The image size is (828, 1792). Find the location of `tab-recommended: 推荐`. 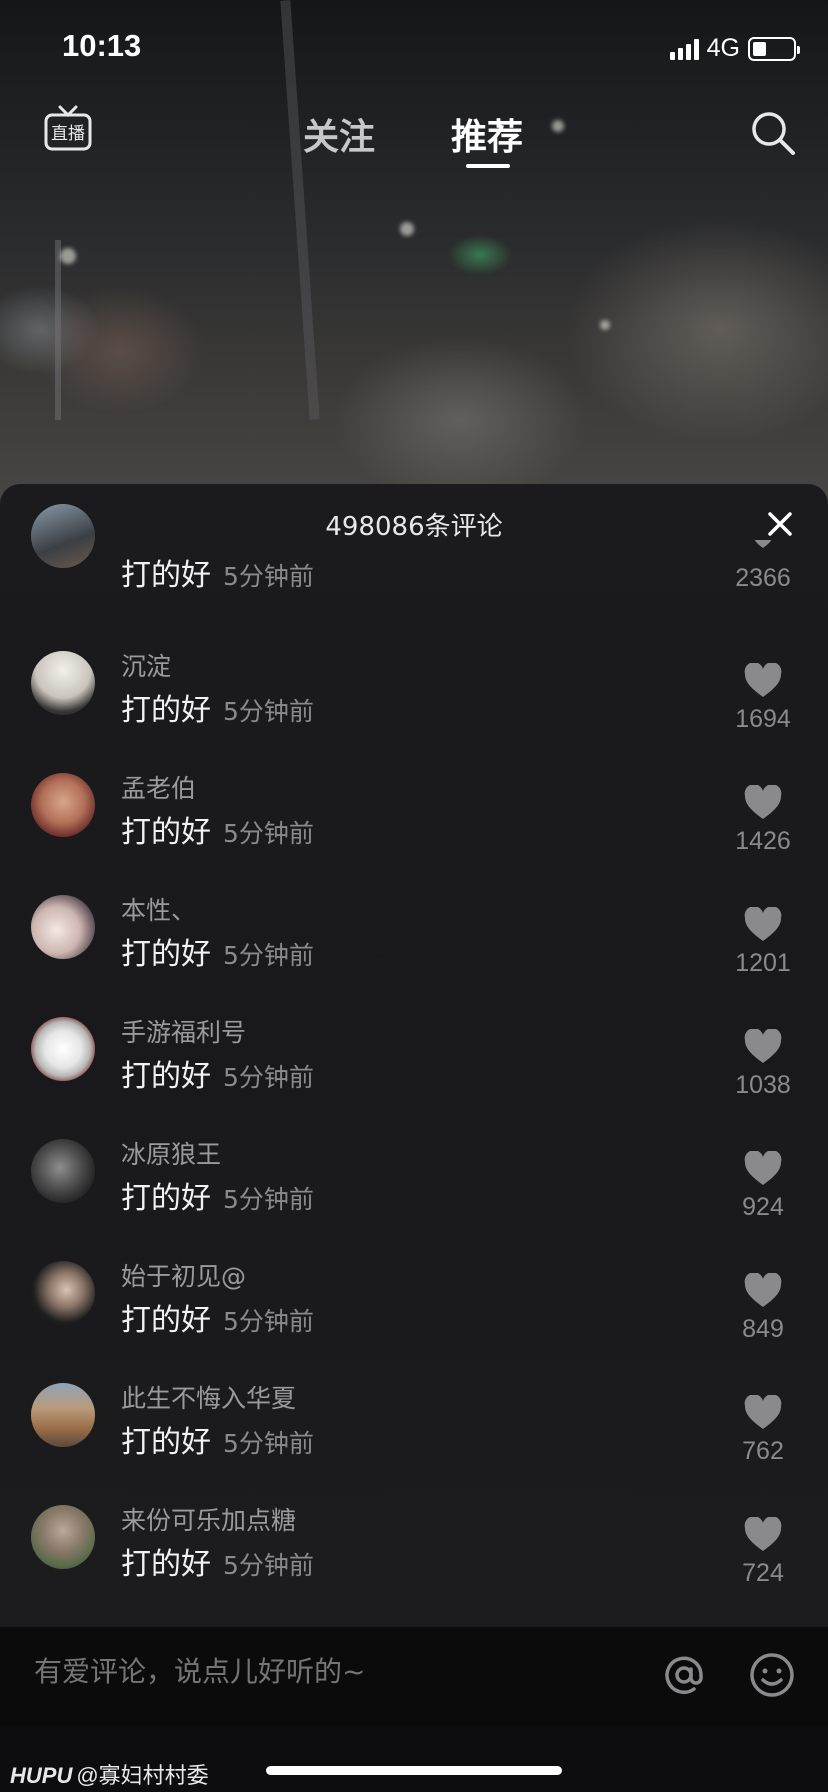

tab-recommended: 推荐 is located at coordinates (487, 134).